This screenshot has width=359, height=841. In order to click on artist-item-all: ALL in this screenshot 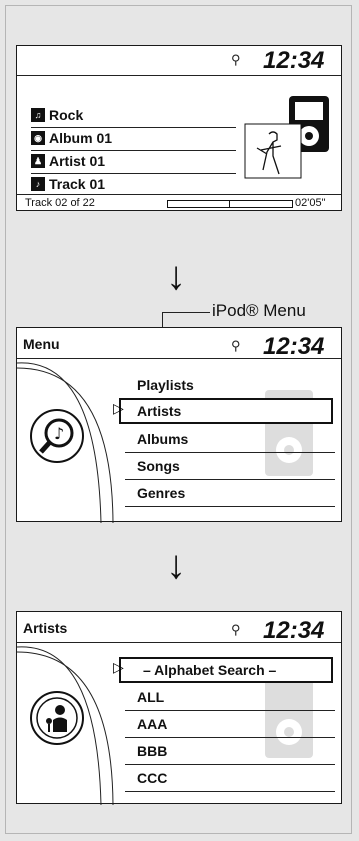, I will do `click(150, 697)`.